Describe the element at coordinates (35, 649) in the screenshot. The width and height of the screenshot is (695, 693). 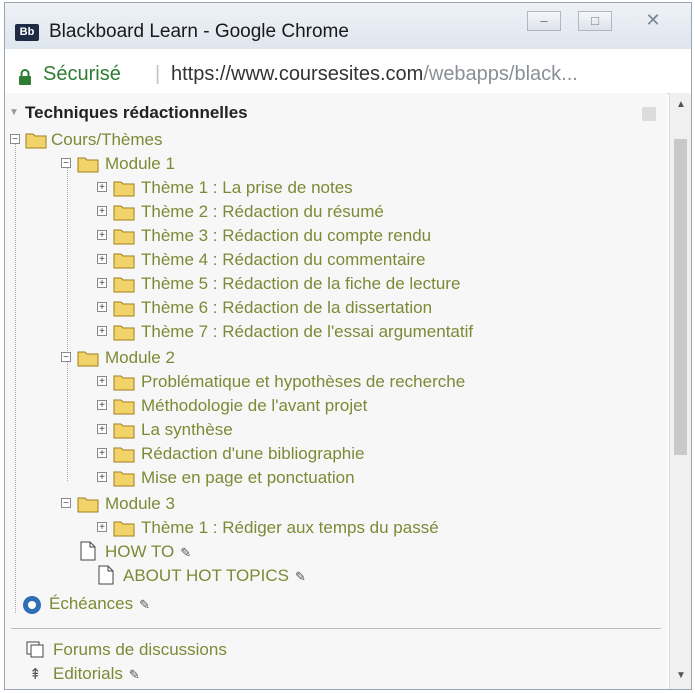
I see `forum-icon` at that location.